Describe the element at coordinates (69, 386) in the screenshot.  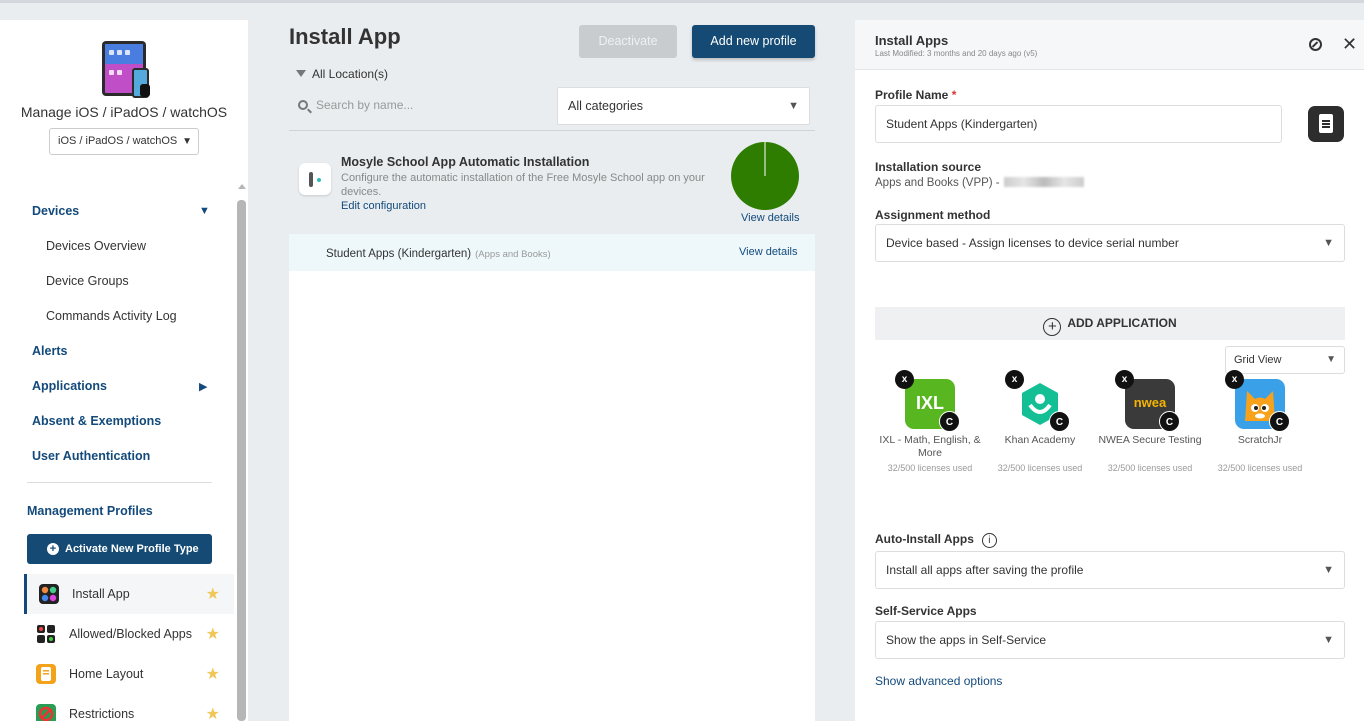
I see `nav-applications: Applications` at that location.